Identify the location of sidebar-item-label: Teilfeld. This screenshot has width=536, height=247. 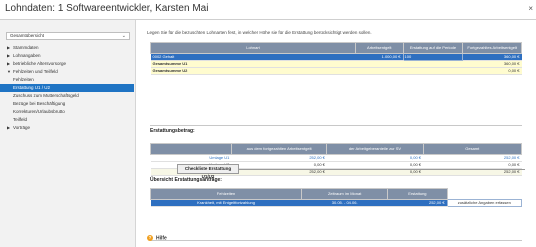
(20, 119).